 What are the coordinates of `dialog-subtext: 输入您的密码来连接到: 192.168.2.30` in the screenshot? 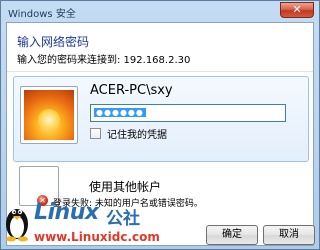 It's located at (104, 60).